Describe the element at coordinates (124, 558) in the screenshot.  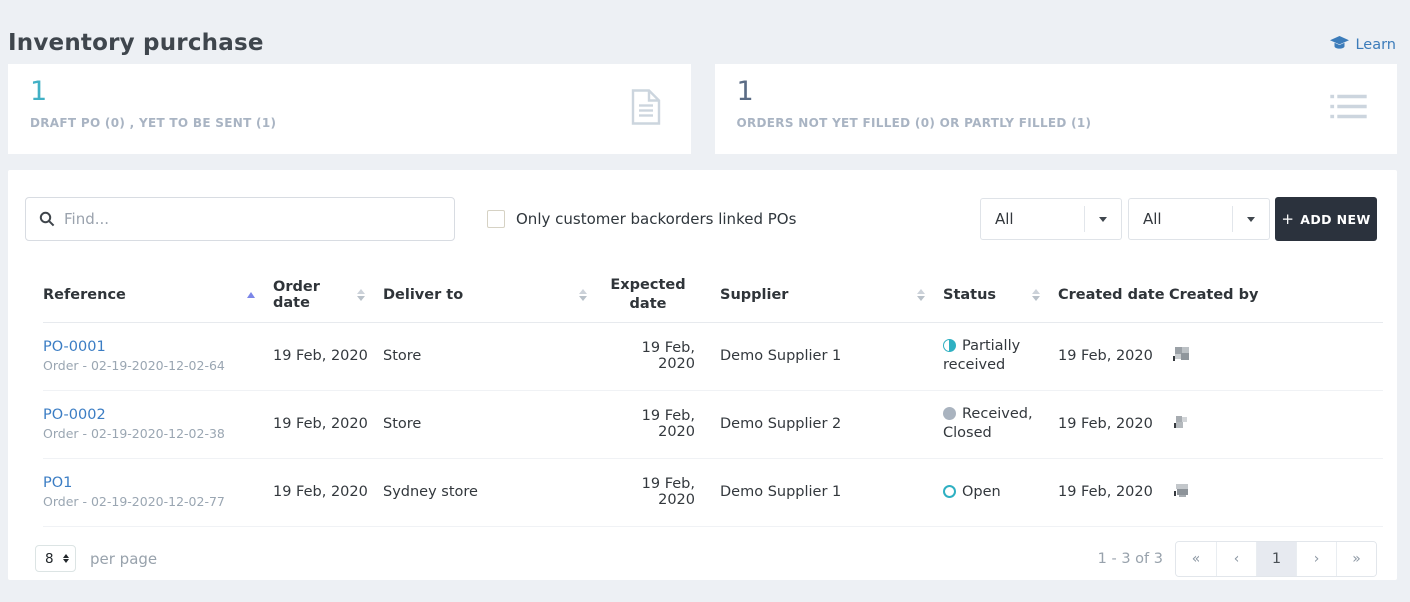
I see `per-page-label: per page` at that location.